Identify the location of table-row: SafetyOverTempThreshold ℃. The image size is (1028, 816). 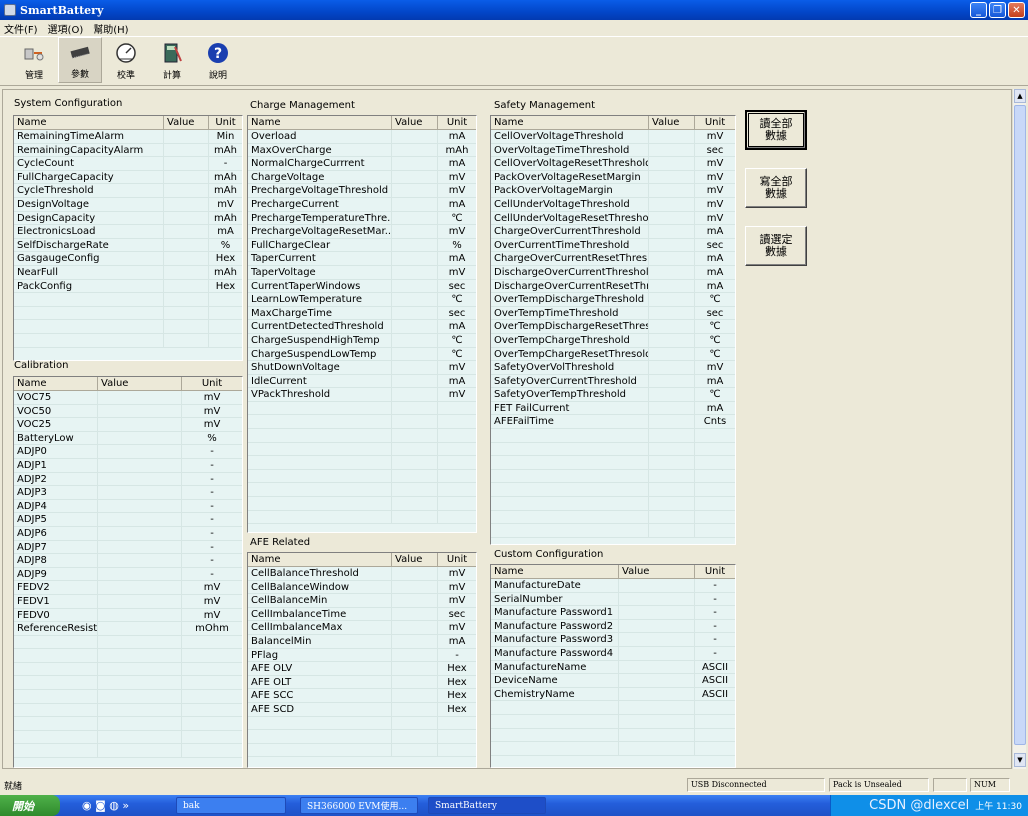
(613, 395).